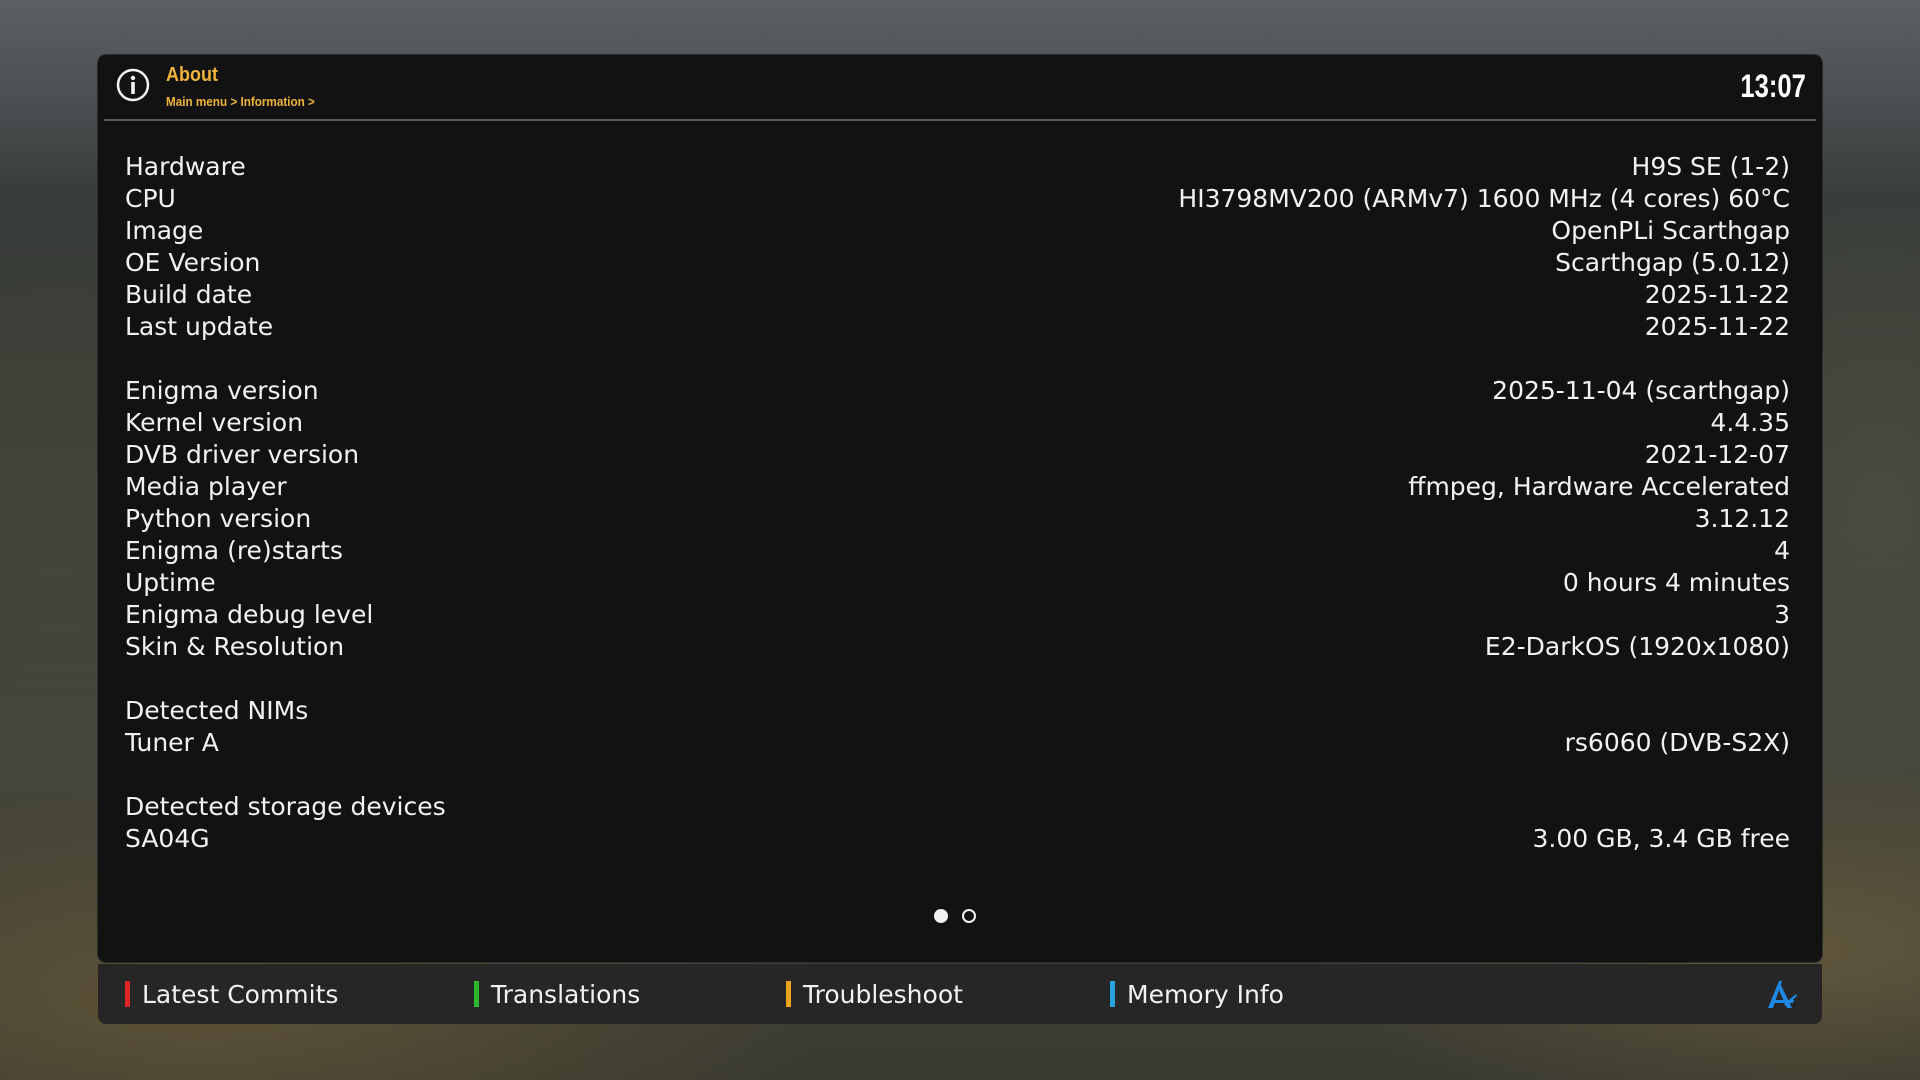 This screenshot has width=1920, height=1080. Describe the element at coordinates (1599, 486) in the screenshot. I see `info-value: ffmpeg, Hardware Accelerated` at that location.